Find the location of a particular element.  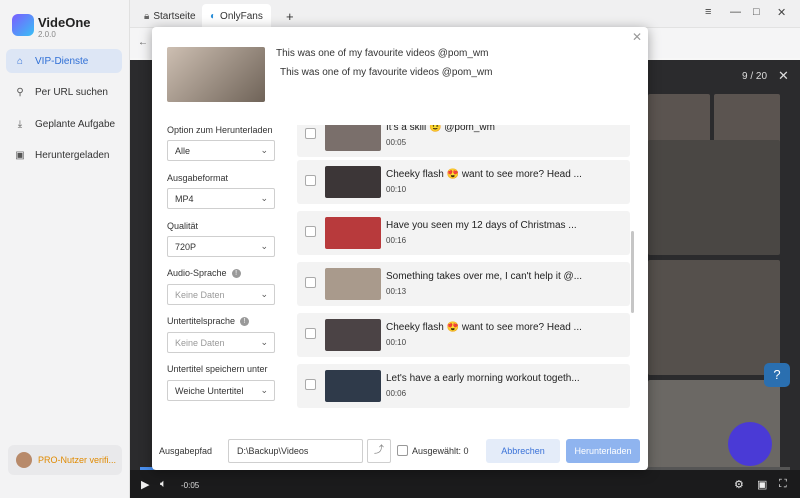

audio-language-label: Audio-Sprache! is located at coordinates (204, 273).